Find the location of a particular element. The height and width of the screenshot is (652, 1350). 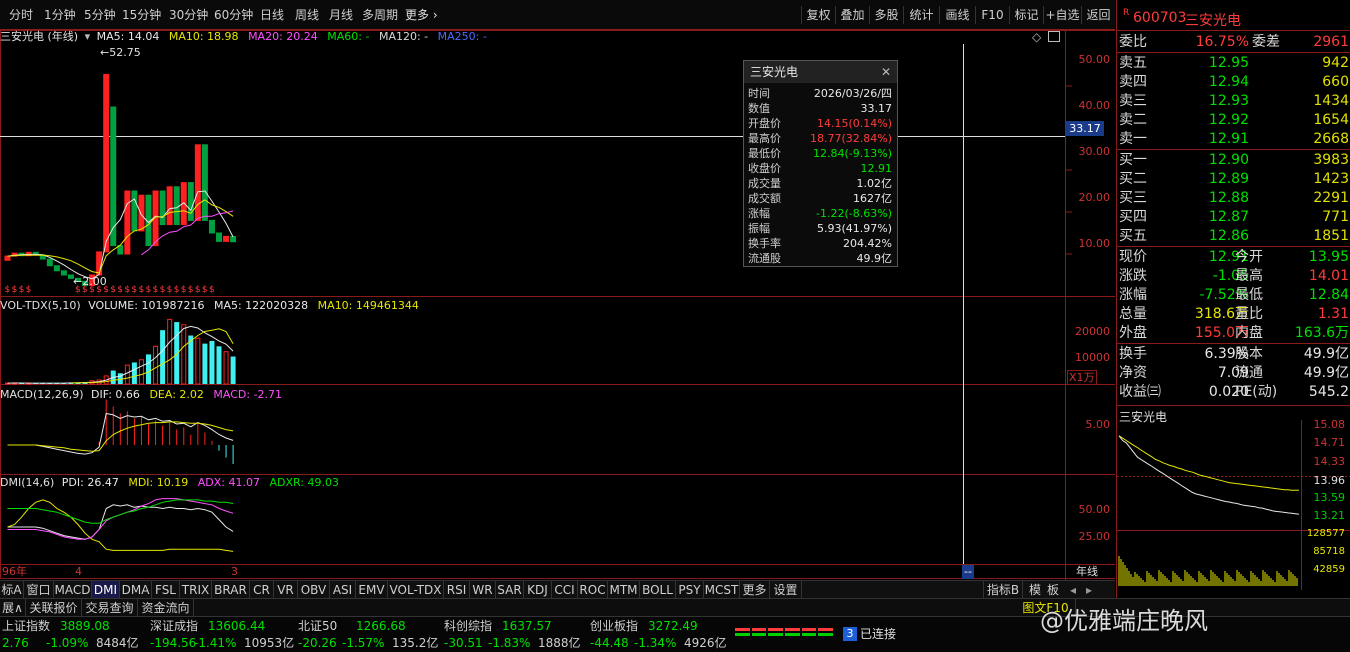

bid-row: 买一 12.90 3983 is located at coordinates (1233, 160).